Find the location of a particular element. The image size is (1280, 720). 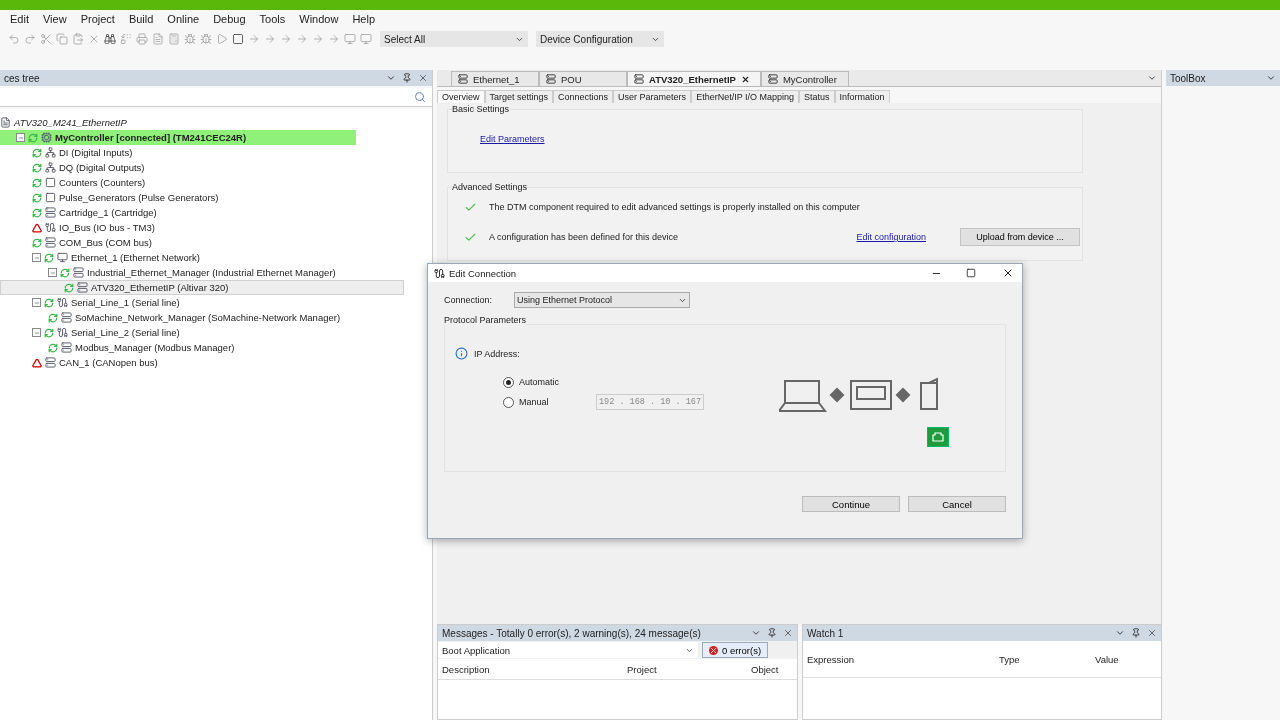

editor-tab: Overview is located at coordinates (461, 96).